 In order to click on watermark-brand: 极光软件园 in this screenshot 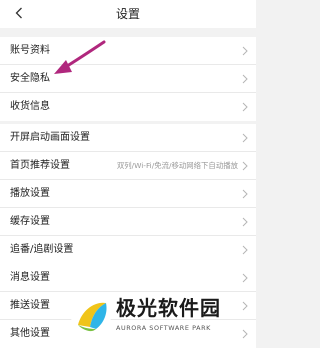, I will do `click(168, 308)`.